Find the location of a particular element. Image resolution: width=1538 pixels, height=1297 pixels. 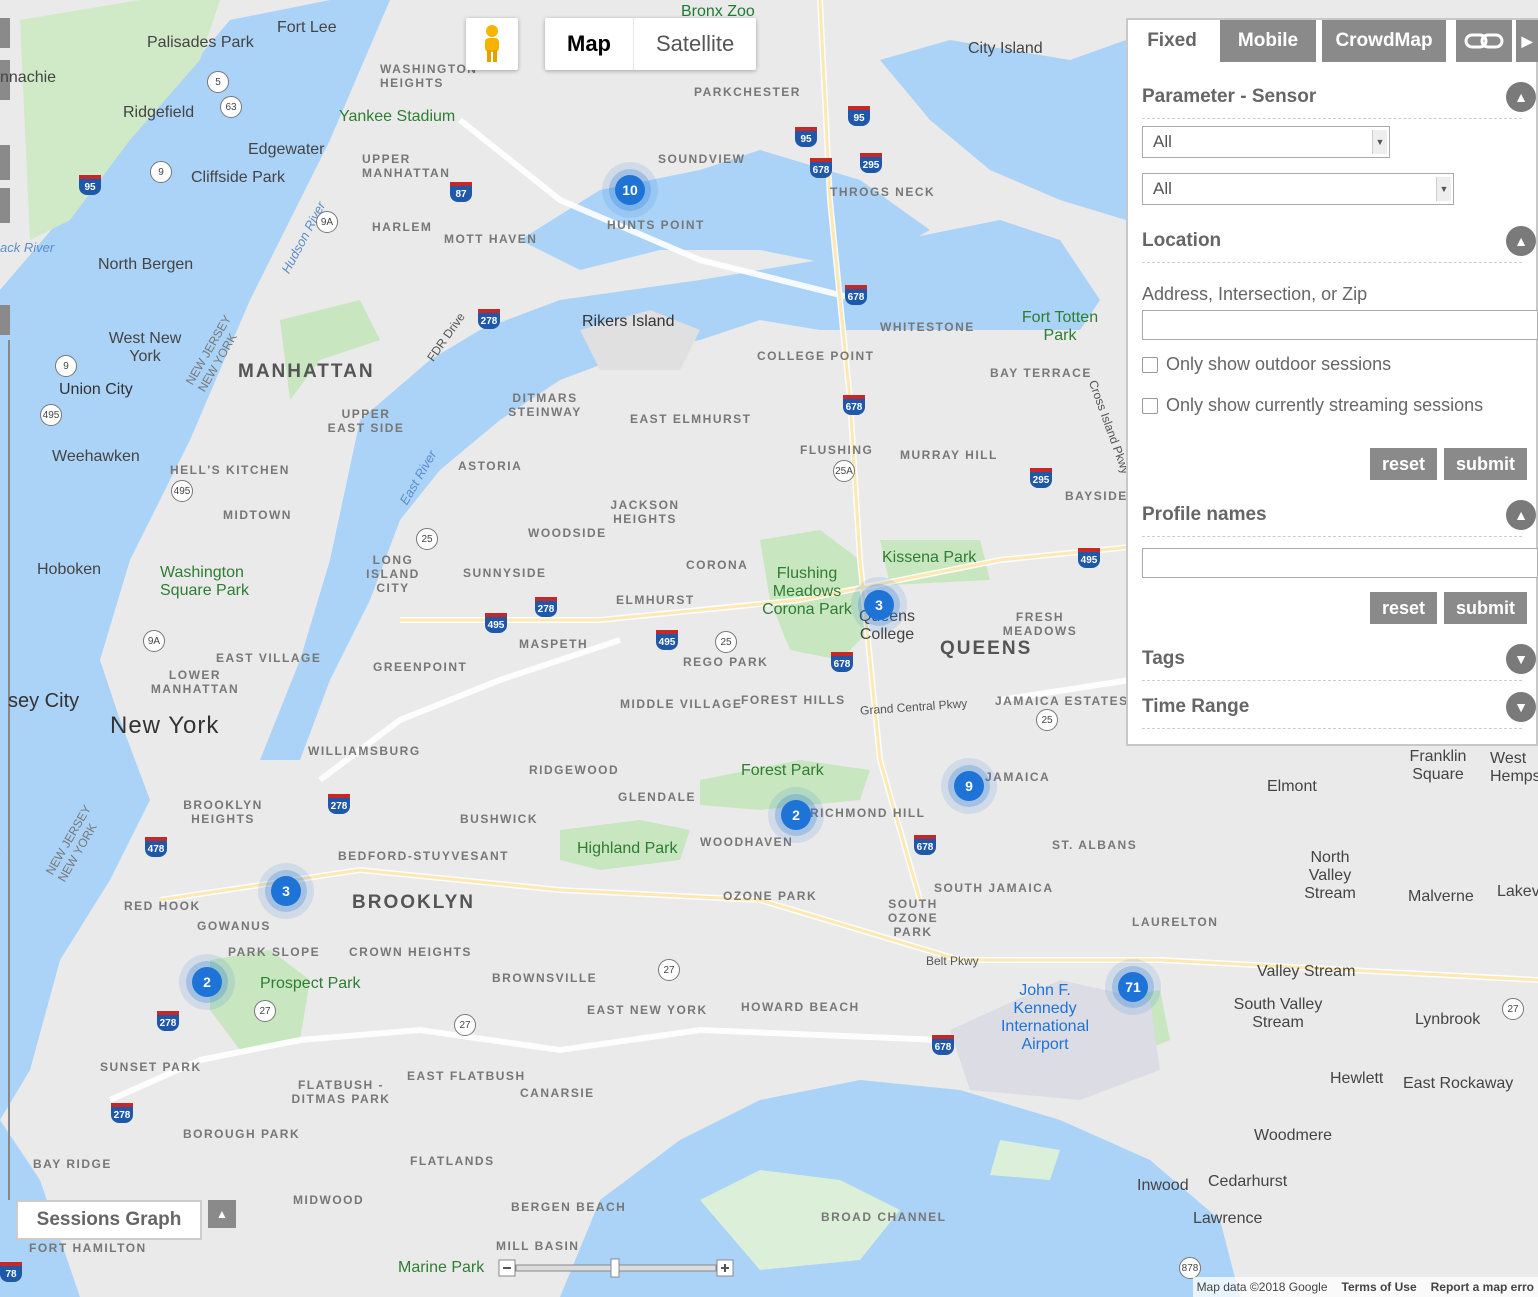

sessions-graph-button: Sessions Graph is located at coordinates (109, 1220).